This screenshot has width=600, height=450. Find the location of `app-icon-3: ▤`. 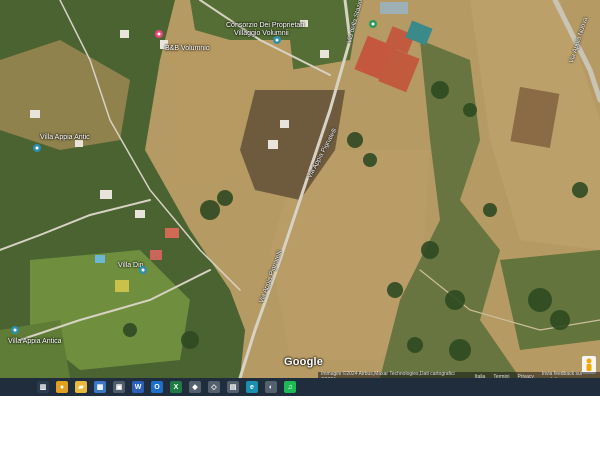

app-icon-3: ▤ is located at coordinates (233, 387).